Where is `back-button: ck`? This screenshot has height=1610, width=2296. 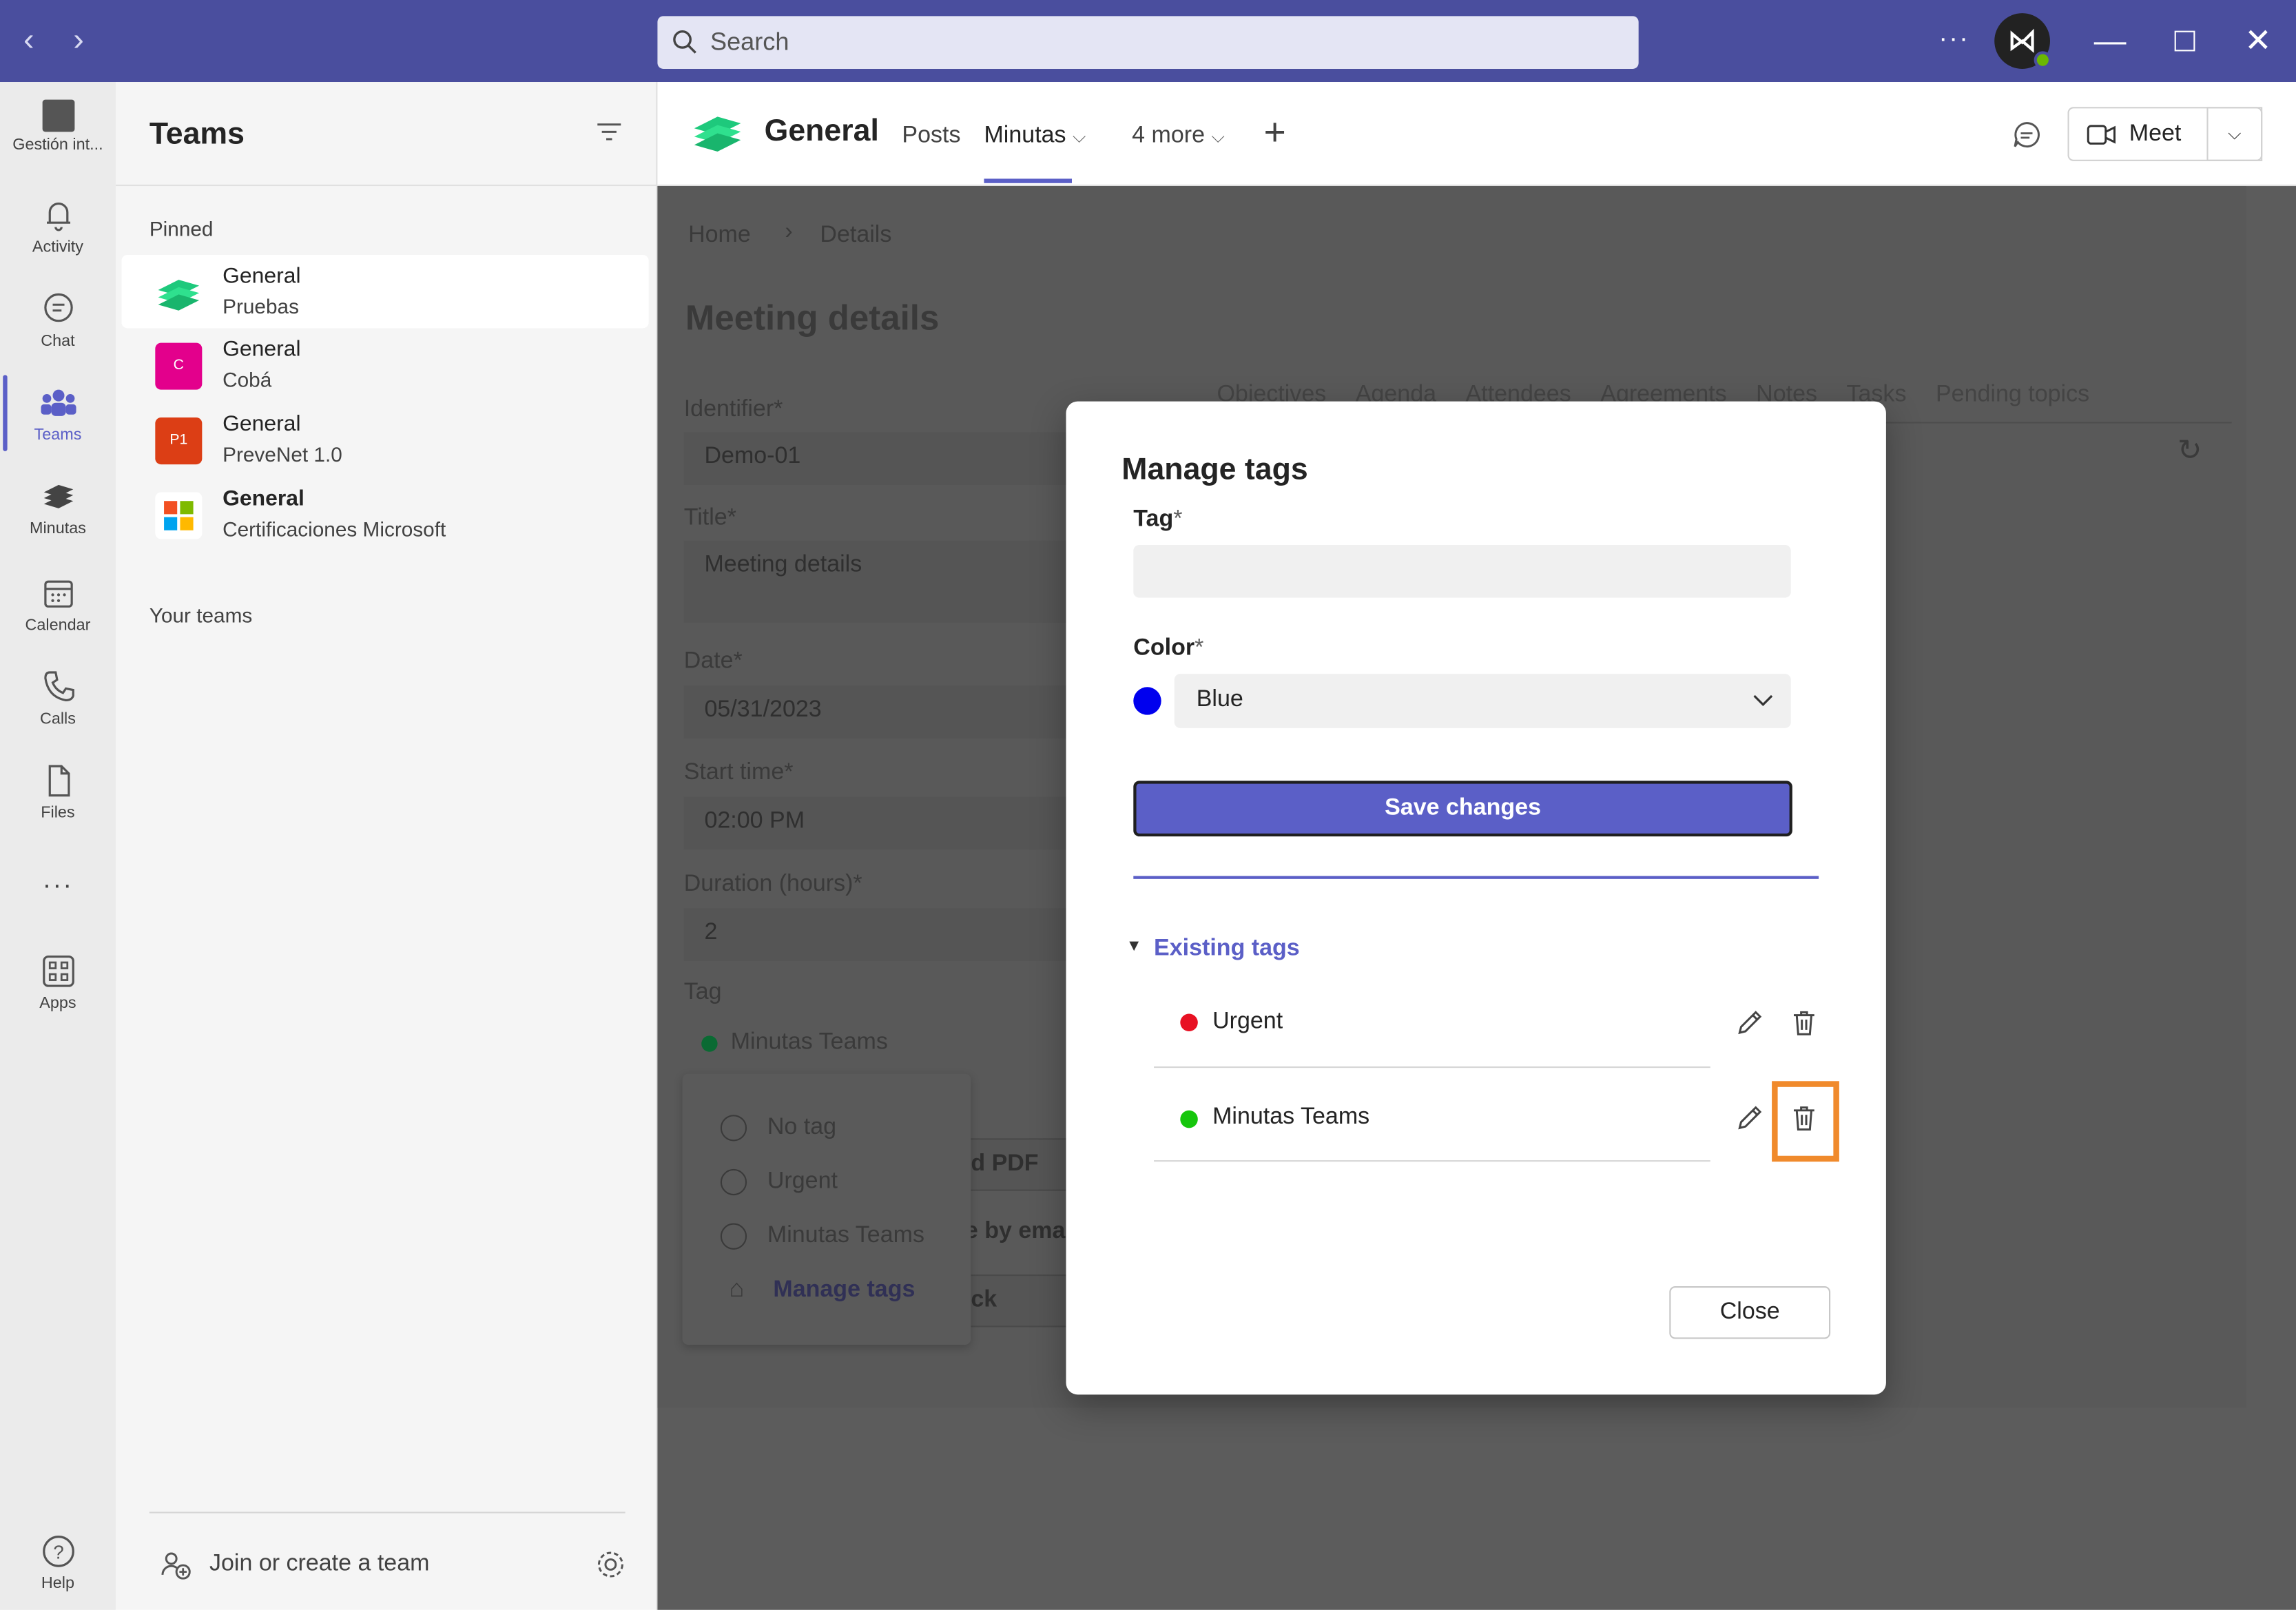 back-button: ck is located at coordinates (1016, 1301).